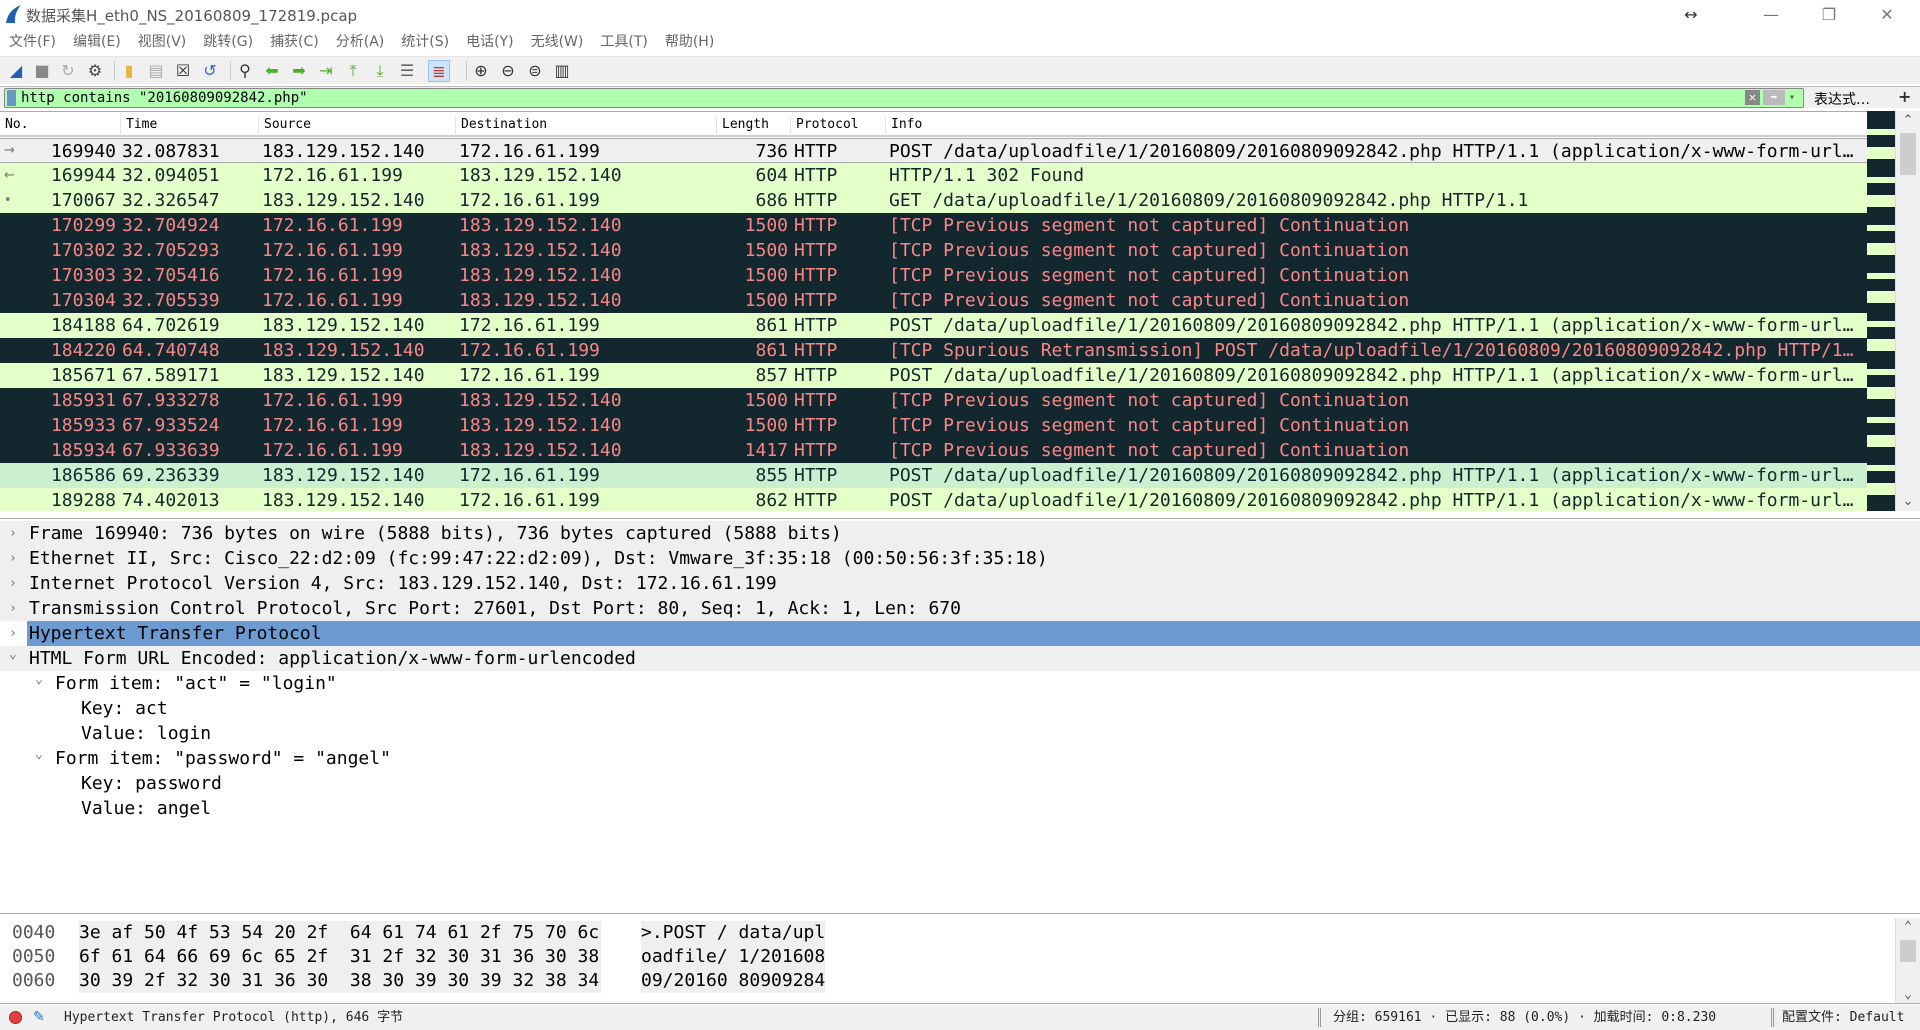 The image size is (1920, 1030). I want to click on detail-text: Key: act, so click(124, 708).